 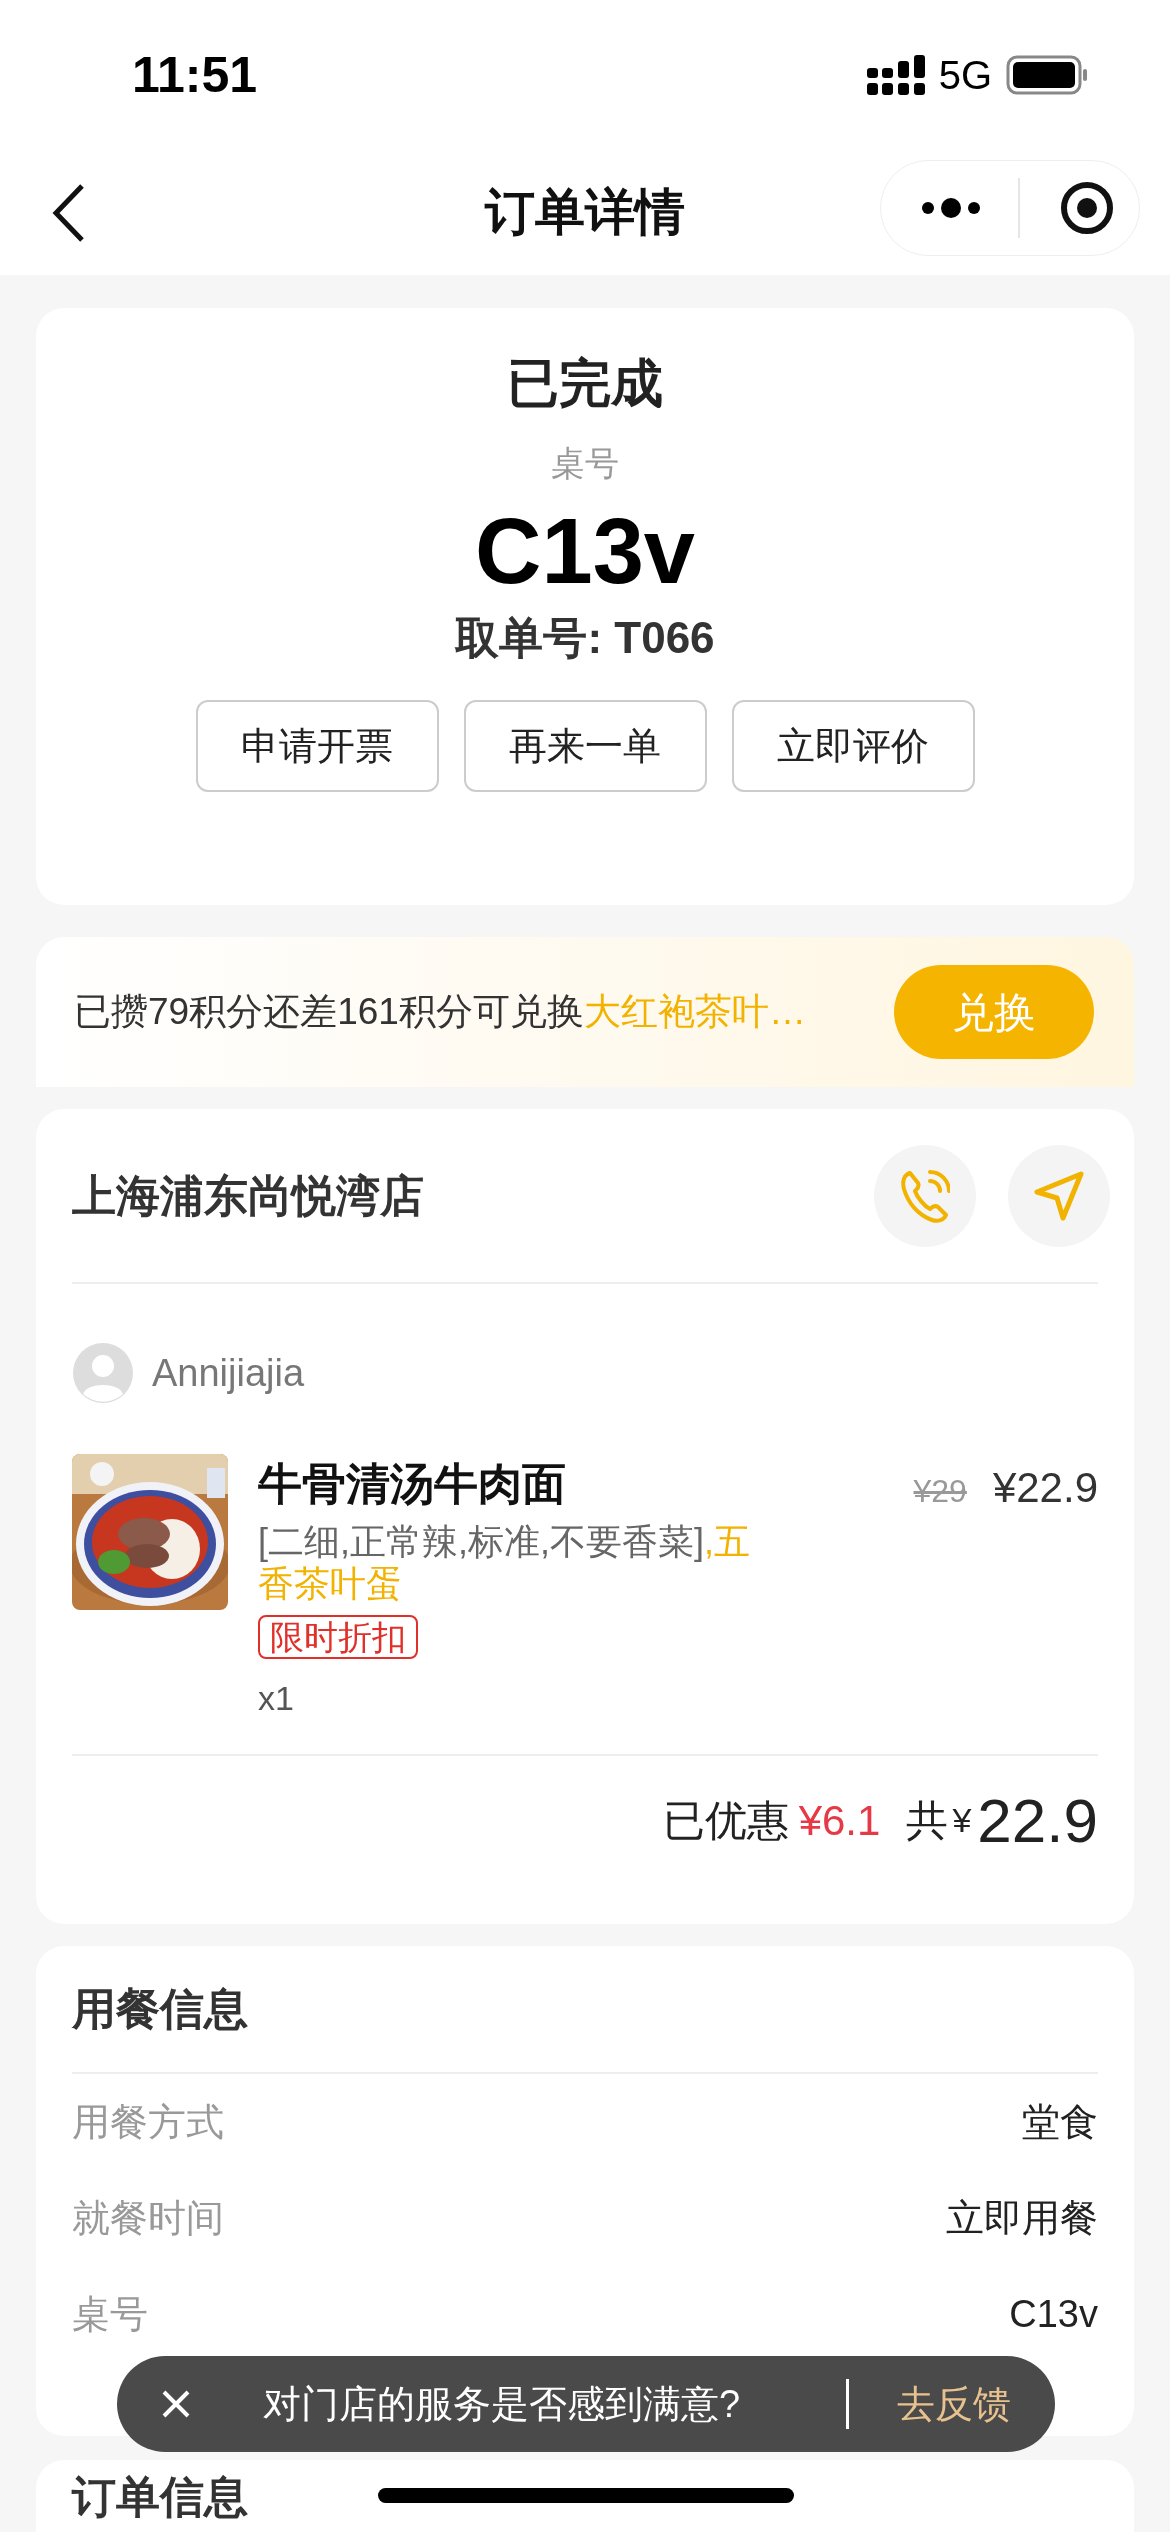 I want to click on phone-icon, so click(x=925, y=1195).